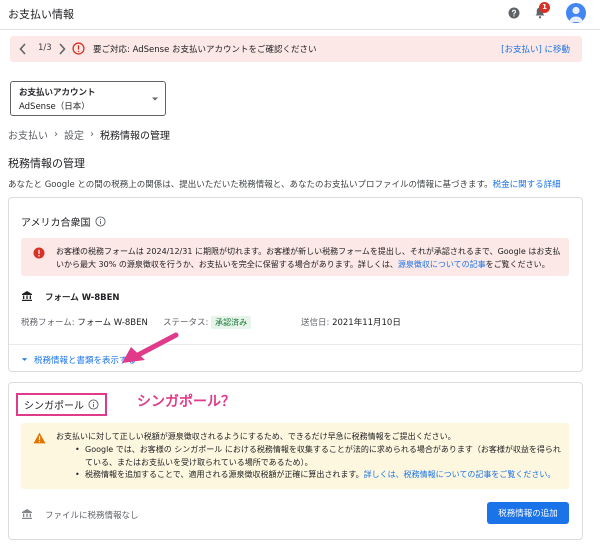  Describe the element at coordinates (527, 185) in the screenshot. I see `tax-details-link: 税金に関する詳細` at that location.